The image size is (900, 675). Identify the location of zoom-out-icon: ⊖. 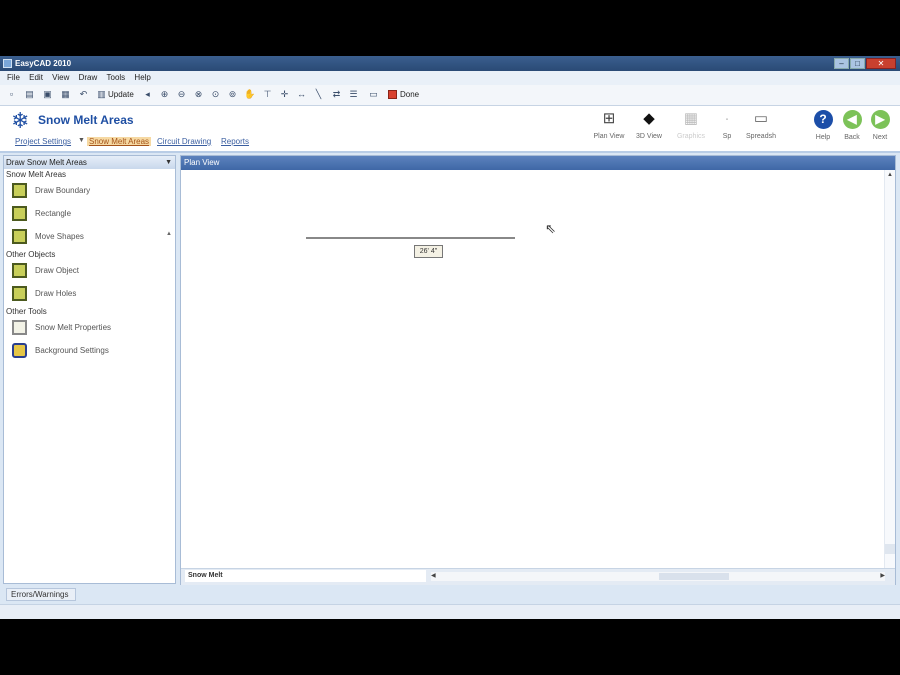
(181, 94).